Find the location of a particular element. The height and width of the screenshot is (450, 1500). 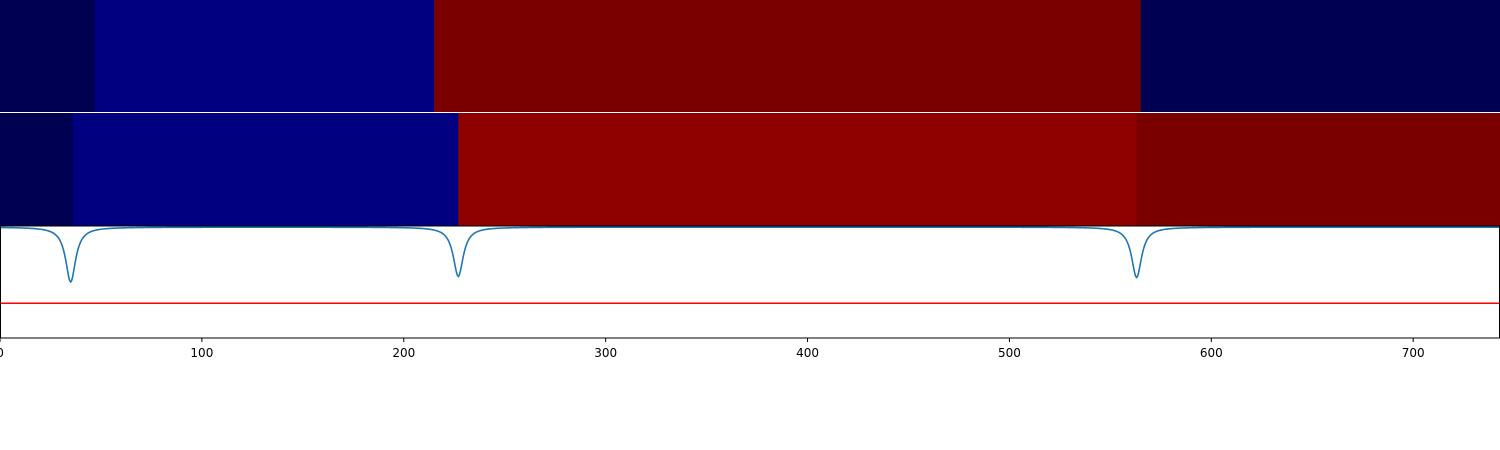

x-tick-label: 100 is located at coordinates (201, 353).